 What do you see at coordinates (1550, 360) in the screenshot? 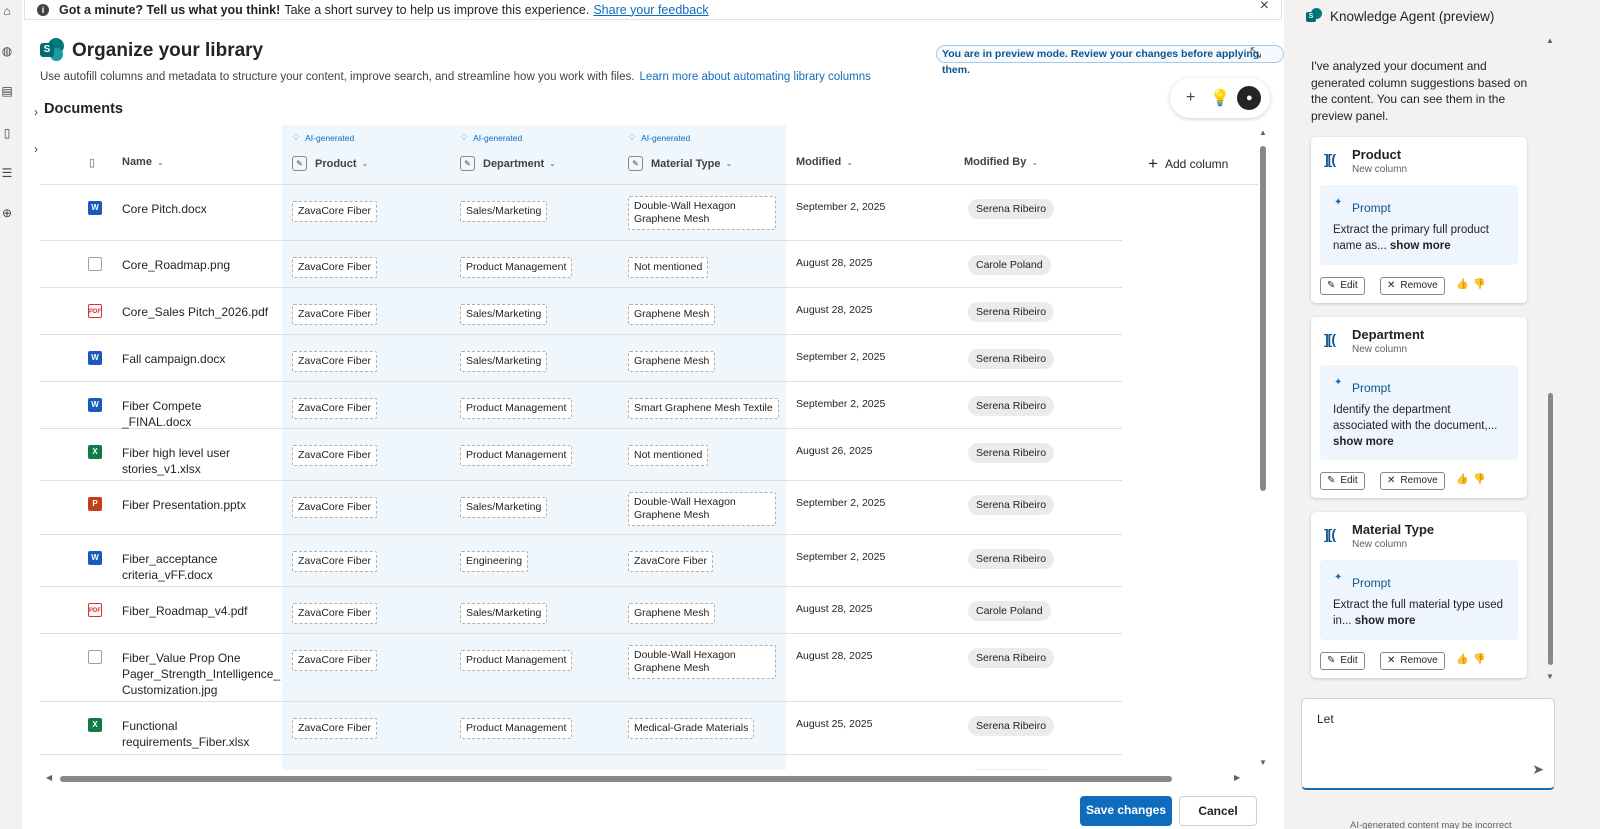
I see `panel-scrollbar: ▲ ▼` at bounding box center [1550, 360].